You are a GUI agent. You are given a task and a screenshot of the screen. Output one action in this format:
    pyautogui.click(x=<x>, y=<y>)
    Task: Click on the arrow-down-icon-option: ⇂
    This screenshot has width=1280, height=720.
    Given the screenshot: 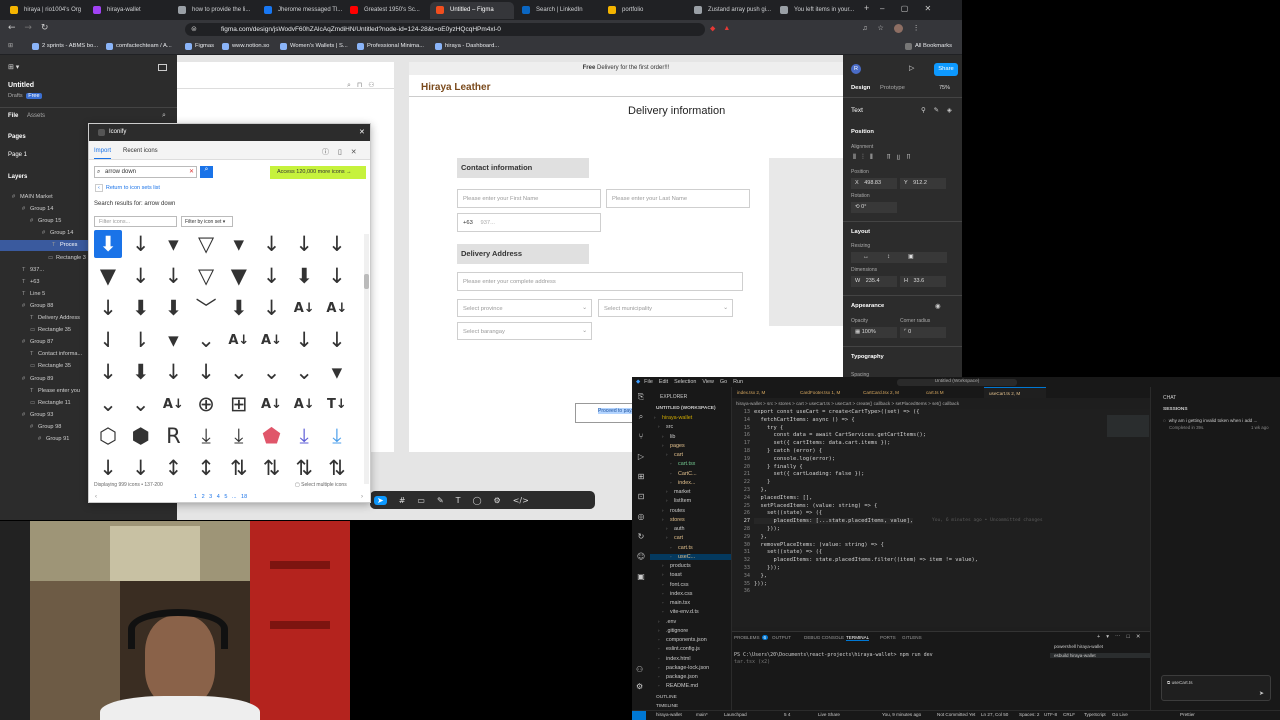 What is the action you would take?
    pyautogui.click(x=141, y=340)
    